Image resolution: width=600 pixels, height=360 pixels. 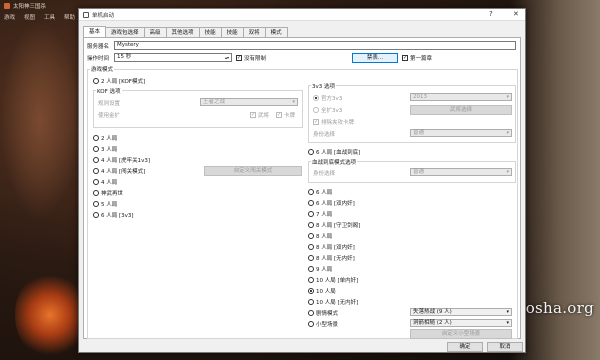 I want to click on scenario-mode-radio: 剧情模式, so click(x=323, y=313).